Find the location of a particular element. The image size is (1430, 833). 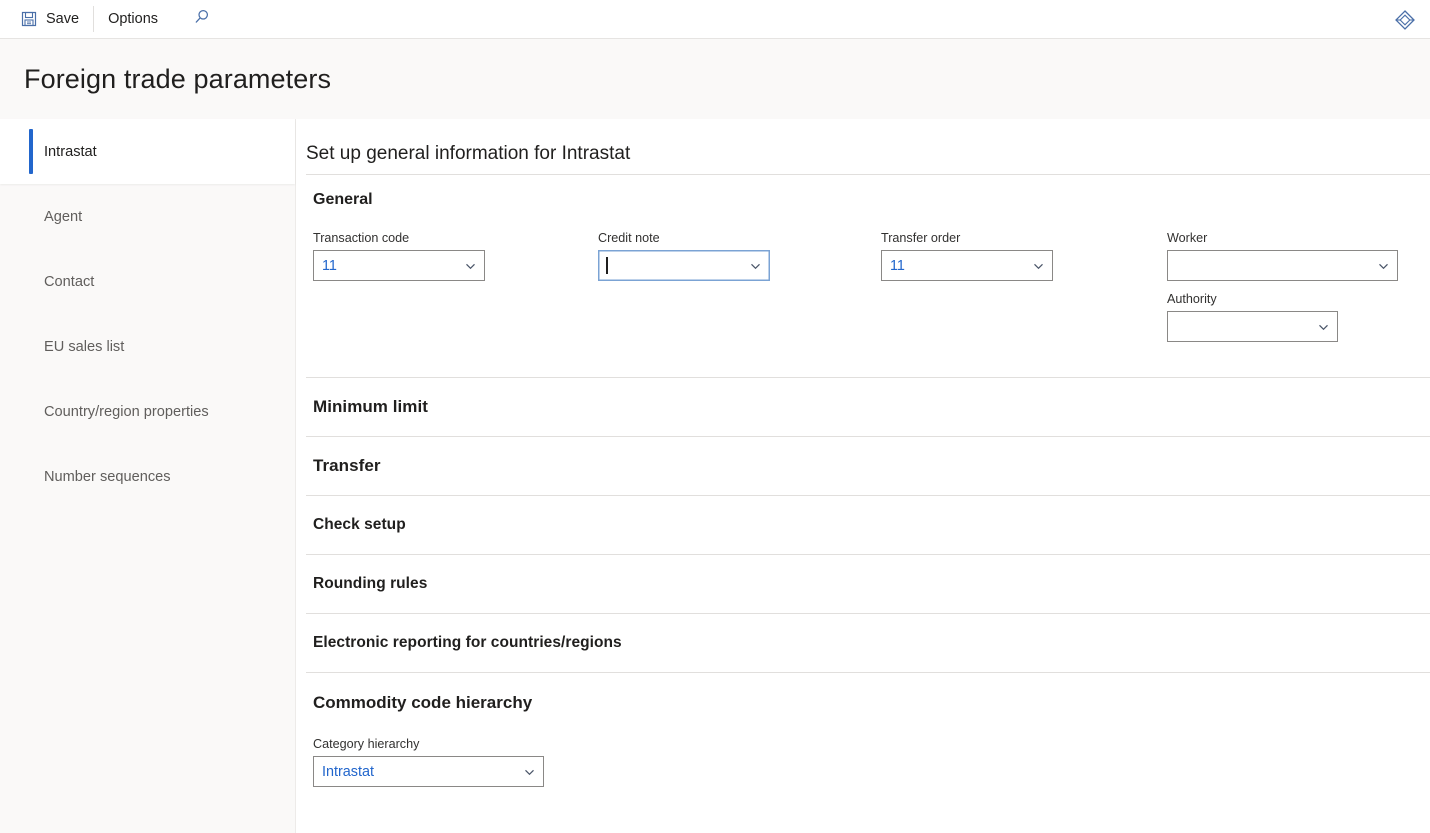

section-rounding-rules: Rounding rules is located at coordinates (868, 584).